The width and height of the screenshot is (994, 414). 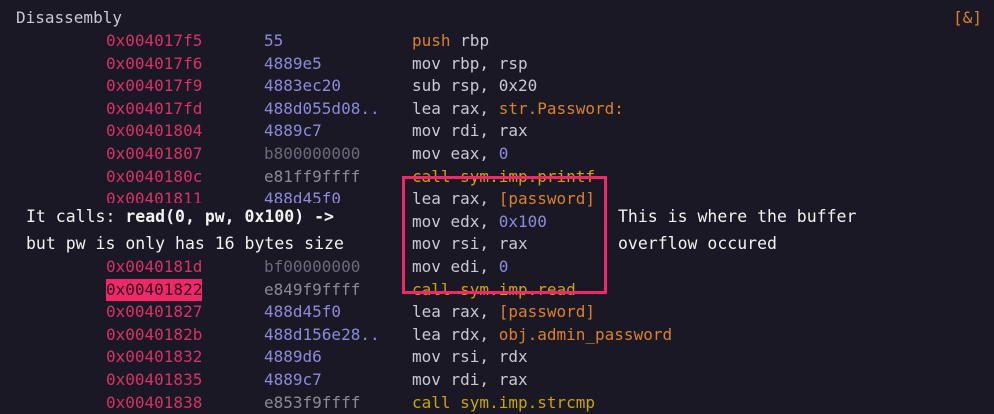 I want to click on disassembly-title: Disassembly, so click(x=69, y=17).